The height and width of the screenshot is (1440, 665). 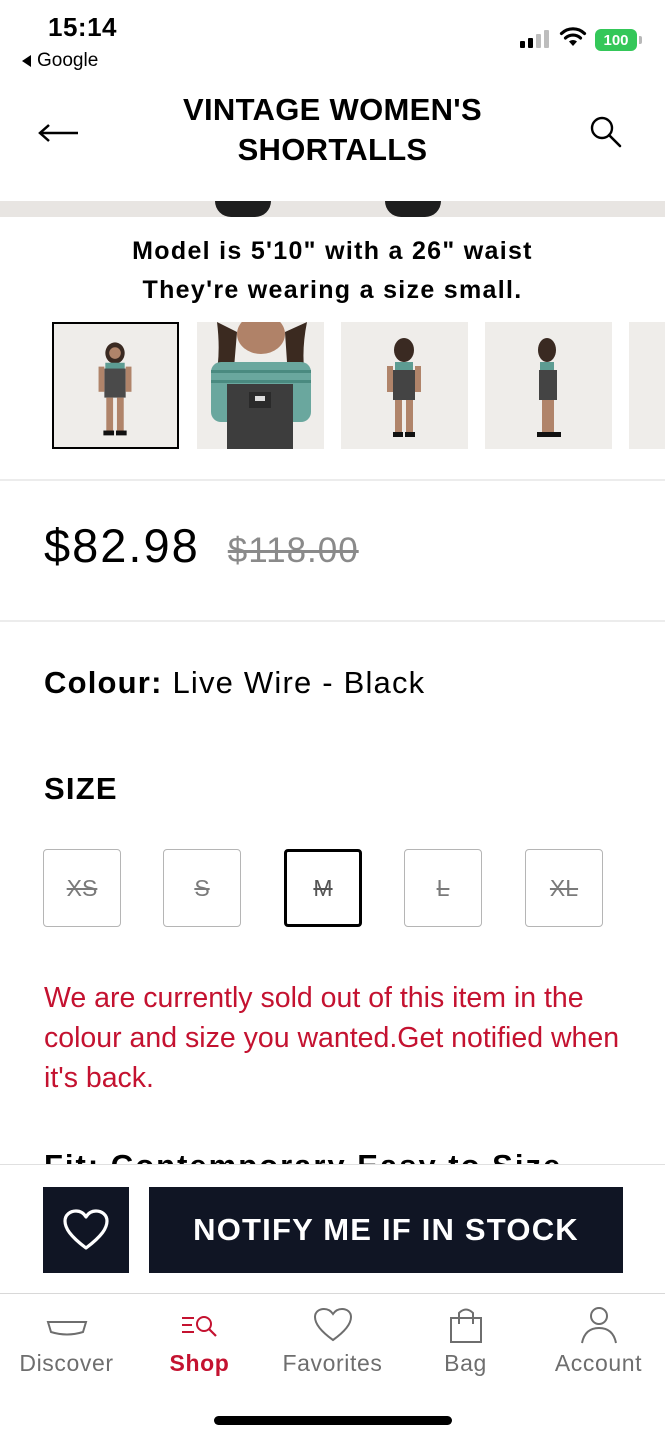 I want to click on back-triangle-icon, so click(x=26, y=61).